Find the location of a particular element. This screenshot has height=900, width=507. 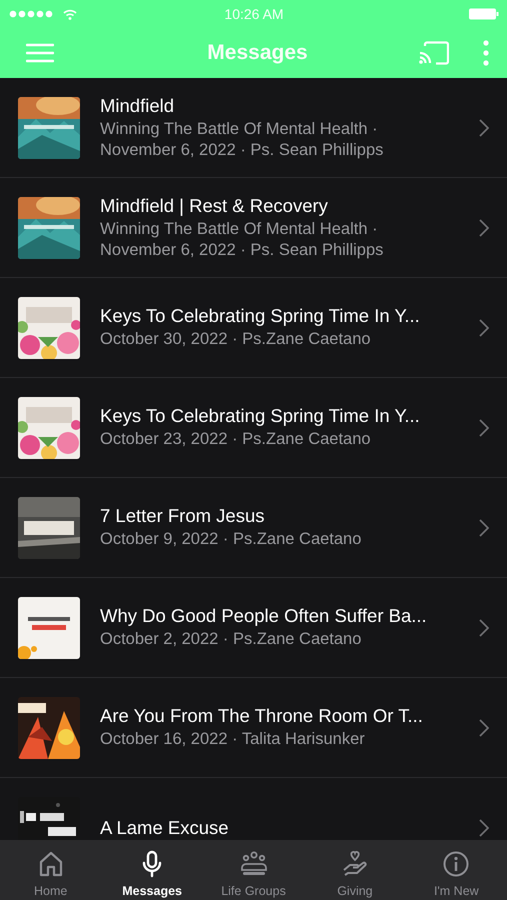

message-row: Mindfield | Rest & Recovery Winning The Battle Of Mental Health · November 6, 2022 · Ps. Sean Phillipps is located at coordinates (253, 228).